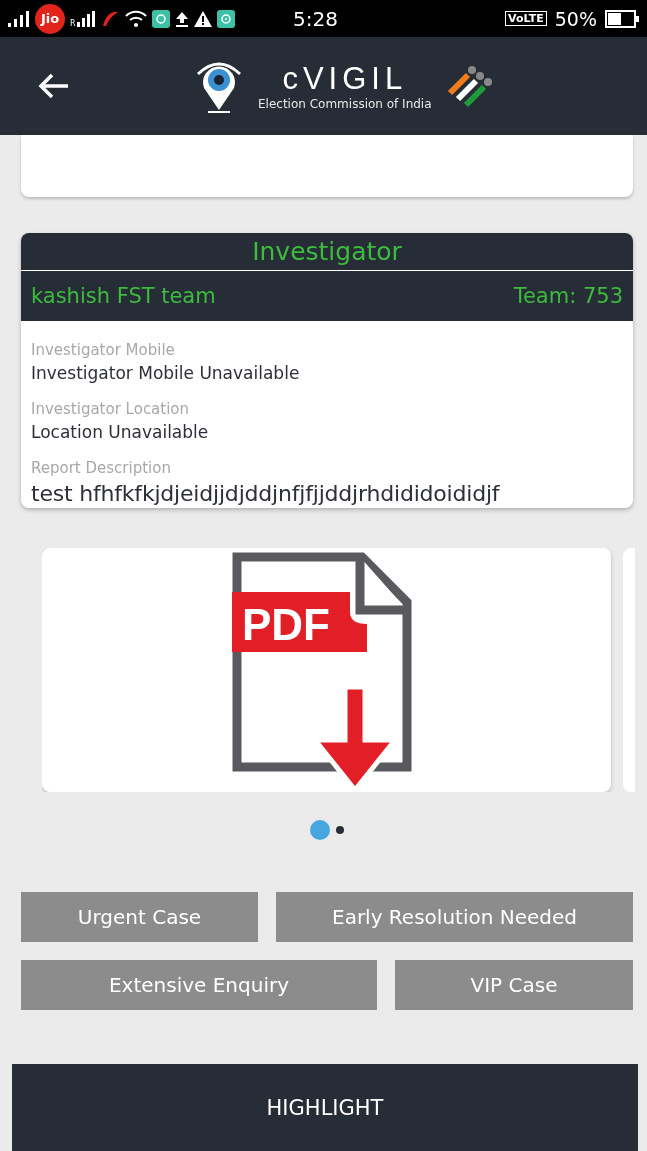 The image size is (647, 1151). What do you see at coordinates (568, 296) in the screenshot?
I see `team-number: Team: 753` at bounding box center [568, 296].